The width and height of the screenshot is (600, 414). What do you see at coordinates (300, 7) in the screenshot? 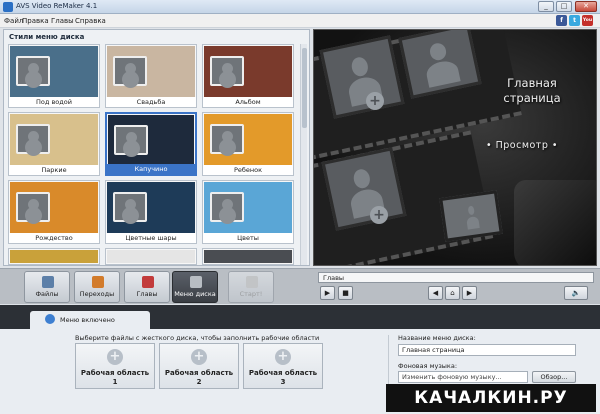
I see `title-bar: AVS Video ReMaker 4.1 _ □ ✕` at bounding box center [300, 7].